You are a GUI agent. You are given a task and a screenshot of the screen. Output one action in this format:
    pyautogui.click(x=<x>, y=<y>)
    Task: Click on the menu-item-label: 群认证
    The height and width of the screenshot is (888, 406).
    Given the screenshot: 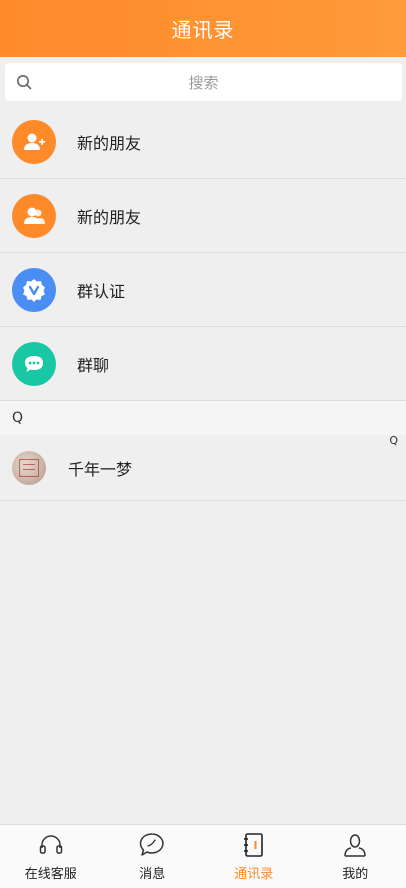 What is the action you would take?
    pyautogui.click(x=101, y=291)
    